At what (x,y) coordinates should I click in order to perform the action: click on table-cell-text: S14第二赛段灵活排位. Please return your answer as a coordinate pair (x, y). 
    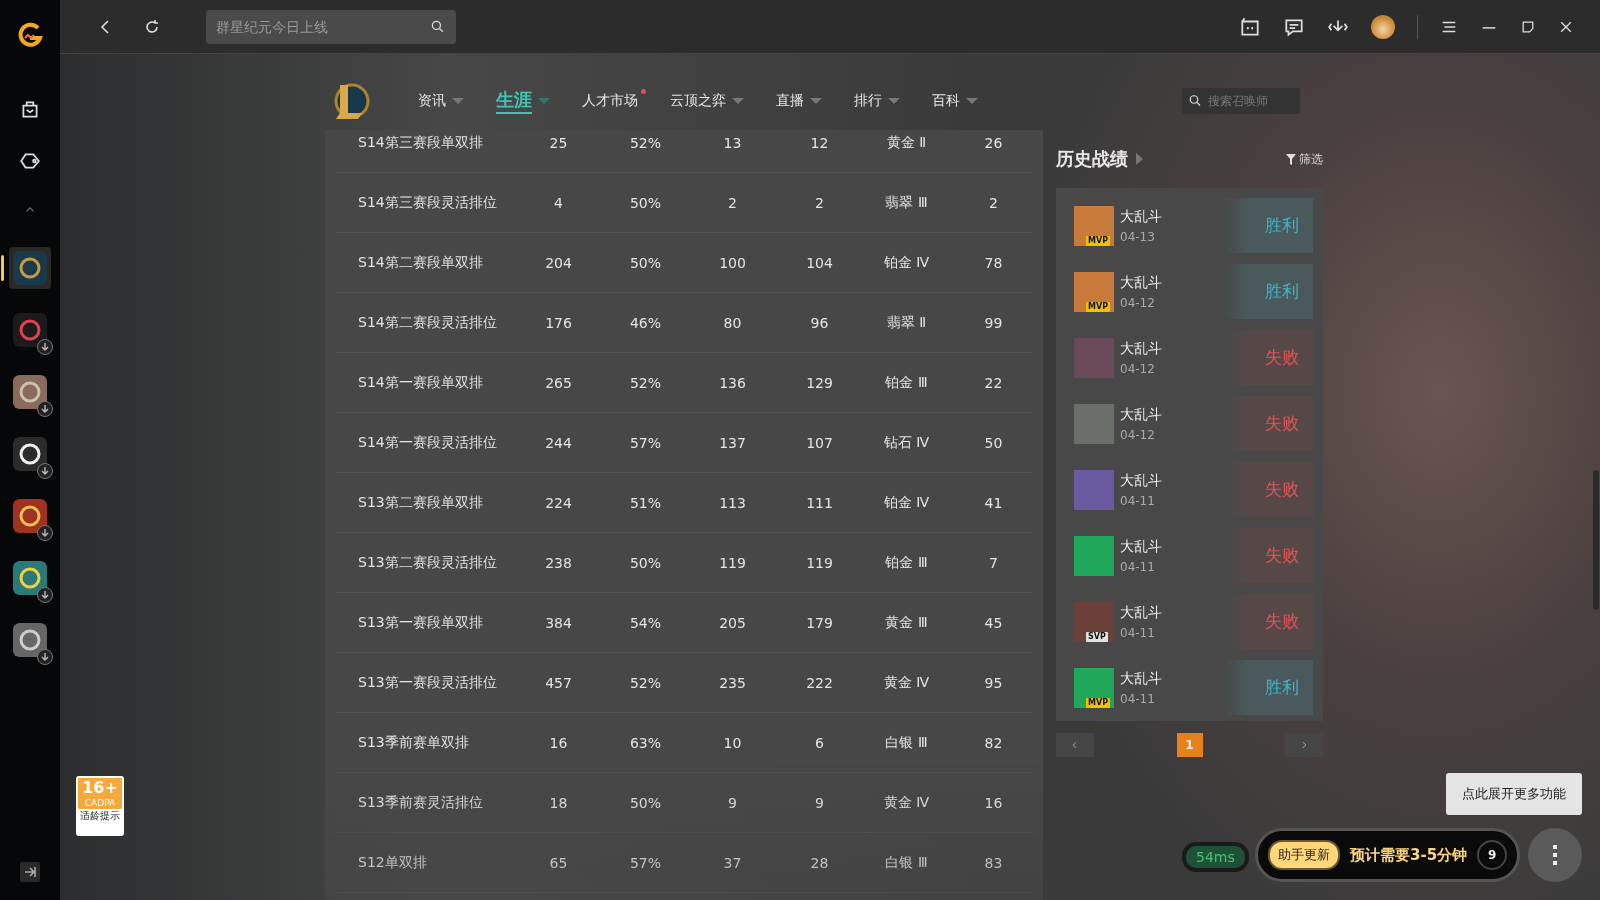
    Looking at the image, I should click on (427, 322).